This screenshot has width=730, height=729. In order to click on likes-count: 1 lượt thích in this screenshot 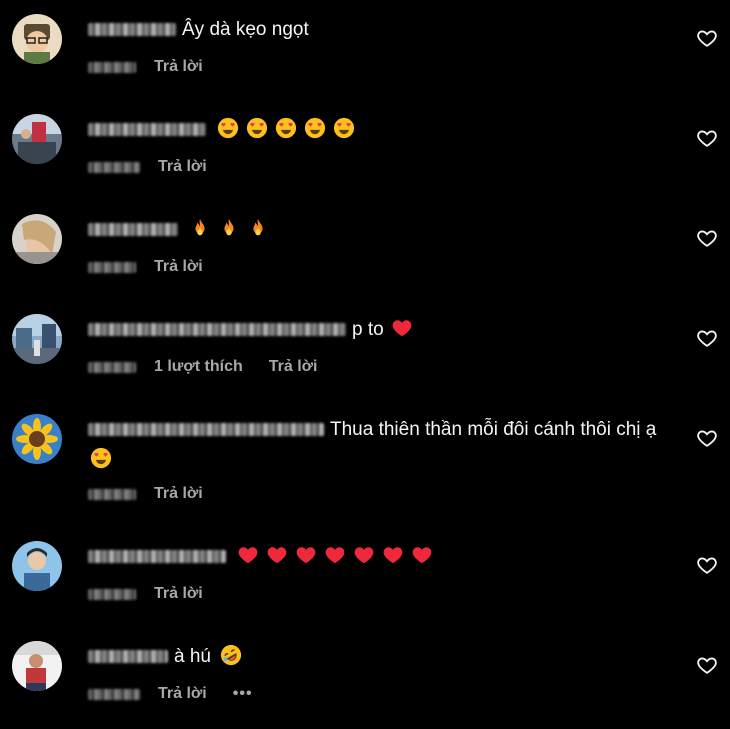, I will do `click(198, 367)`.